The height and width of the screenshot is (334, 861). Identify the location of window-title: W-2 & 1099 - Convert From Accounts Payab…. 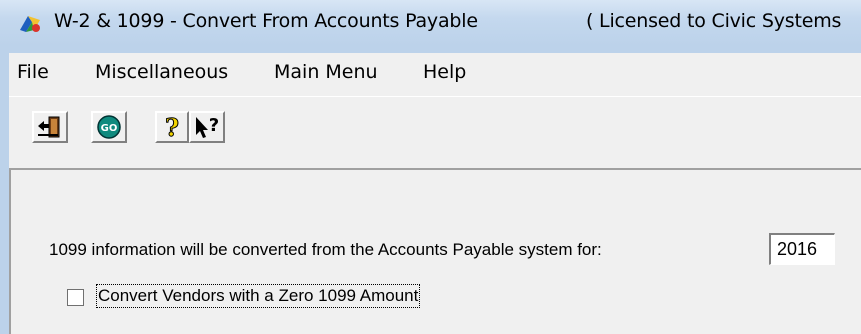
(266, 21).